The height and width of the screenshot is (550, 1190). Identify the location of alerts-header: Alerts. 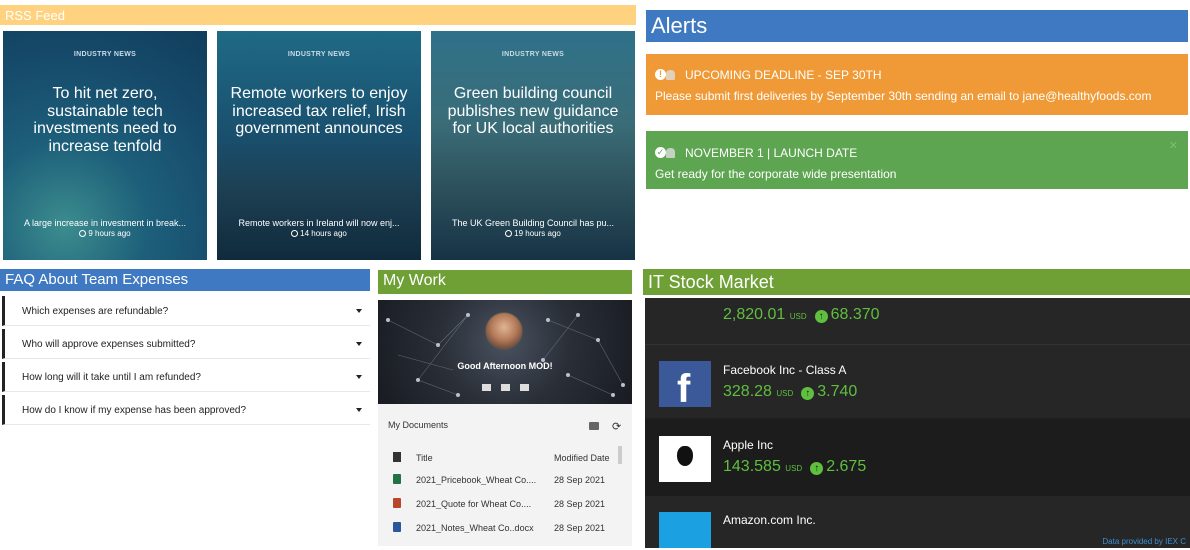
(917, 26).